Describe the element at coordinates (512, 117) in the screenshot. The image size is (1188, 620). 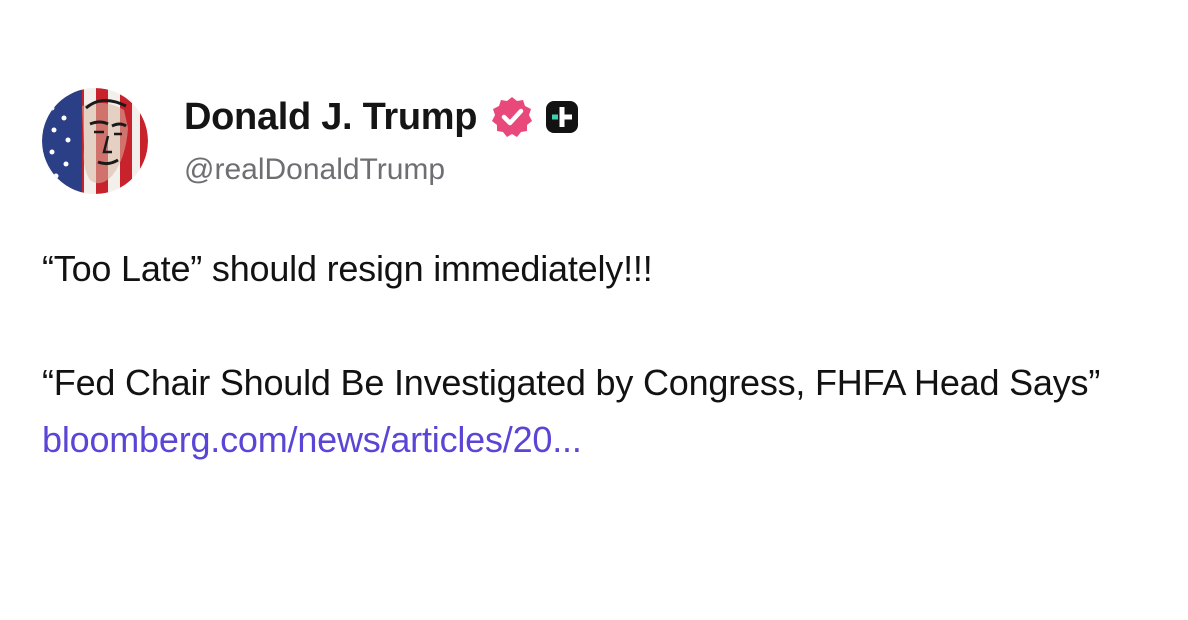
I see `verified-badge-icon` at that location.